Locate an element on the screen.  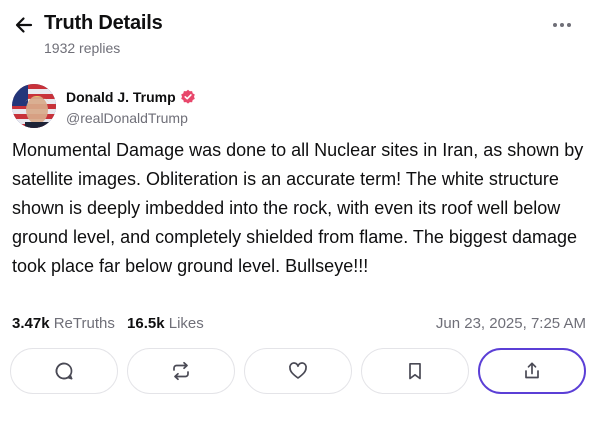
author-name: Donald J. Trump is located at coordinates (131, 97).